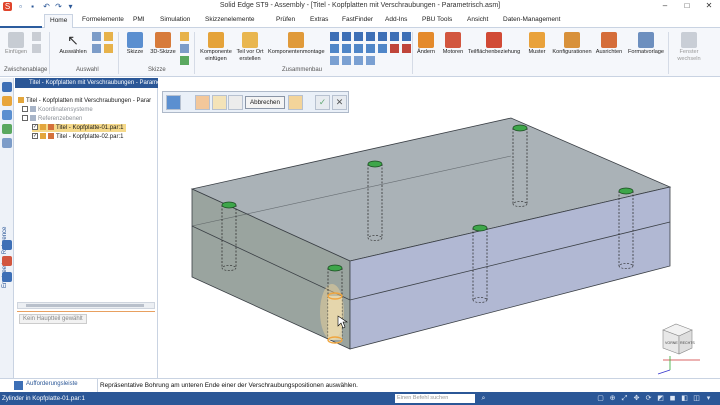 The height and width of the screenshot is (405, 720). Describe the element at coordinates (250, 46) in the screenshot. I see `teil-vor-ort-button: Teil vor Ort erstellen` at that location.